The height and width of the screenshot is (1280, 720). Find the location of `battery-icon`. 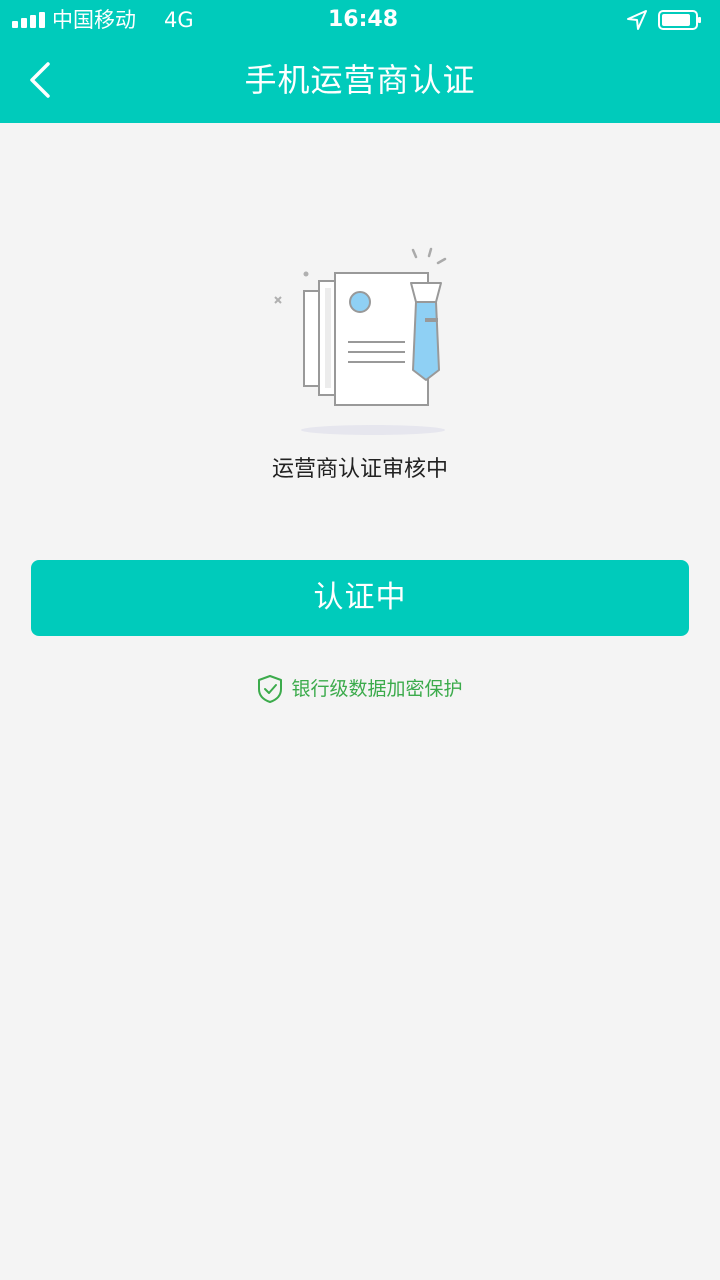

battery-icon is located at coordinates (679, 20).